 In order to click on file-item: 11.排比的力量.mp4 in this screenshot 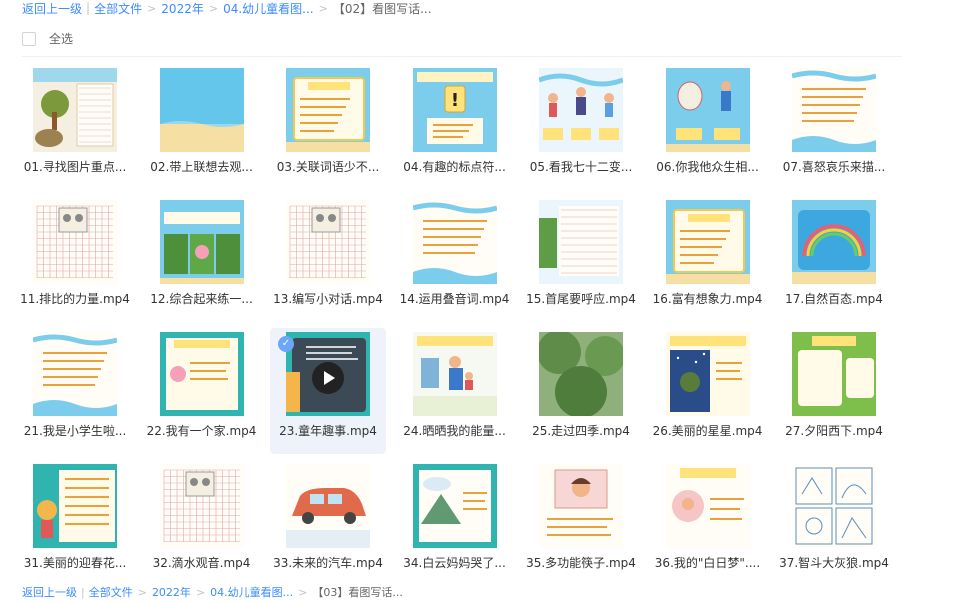, I will do `click(75, 259)`.